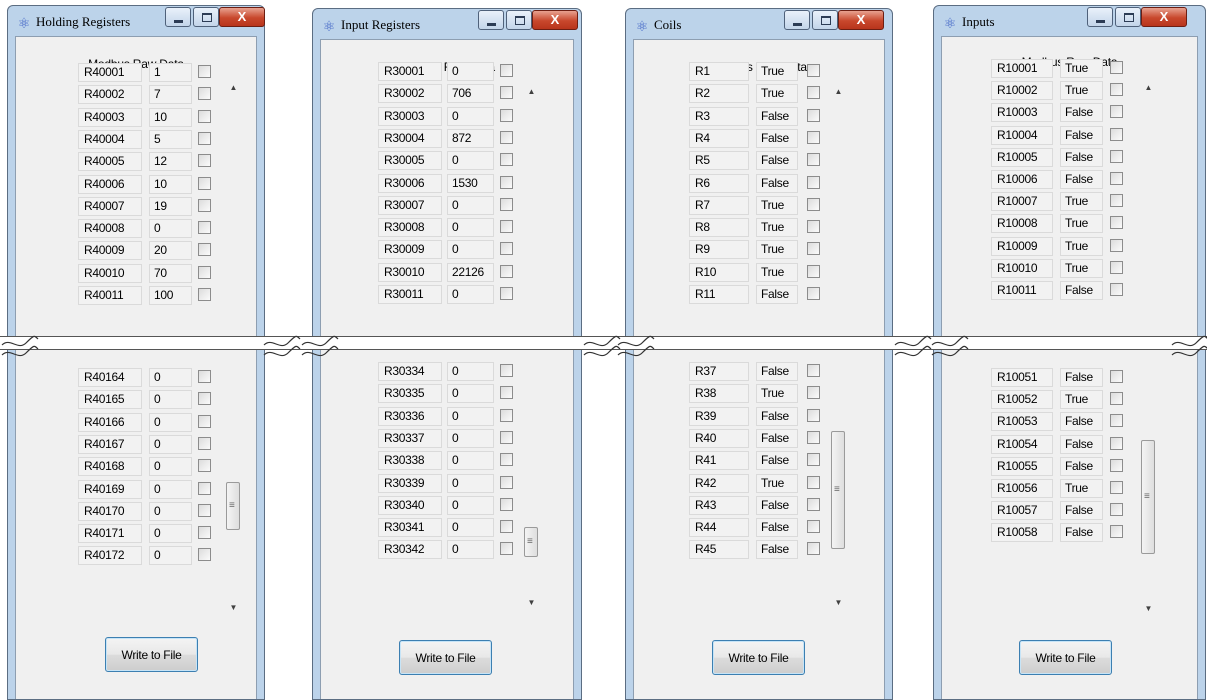 The width and height of the screenshot is (1207, 700). Describe the element at coordinates (170, 117) in the screenshot. I see `register-value: 10` at that location.